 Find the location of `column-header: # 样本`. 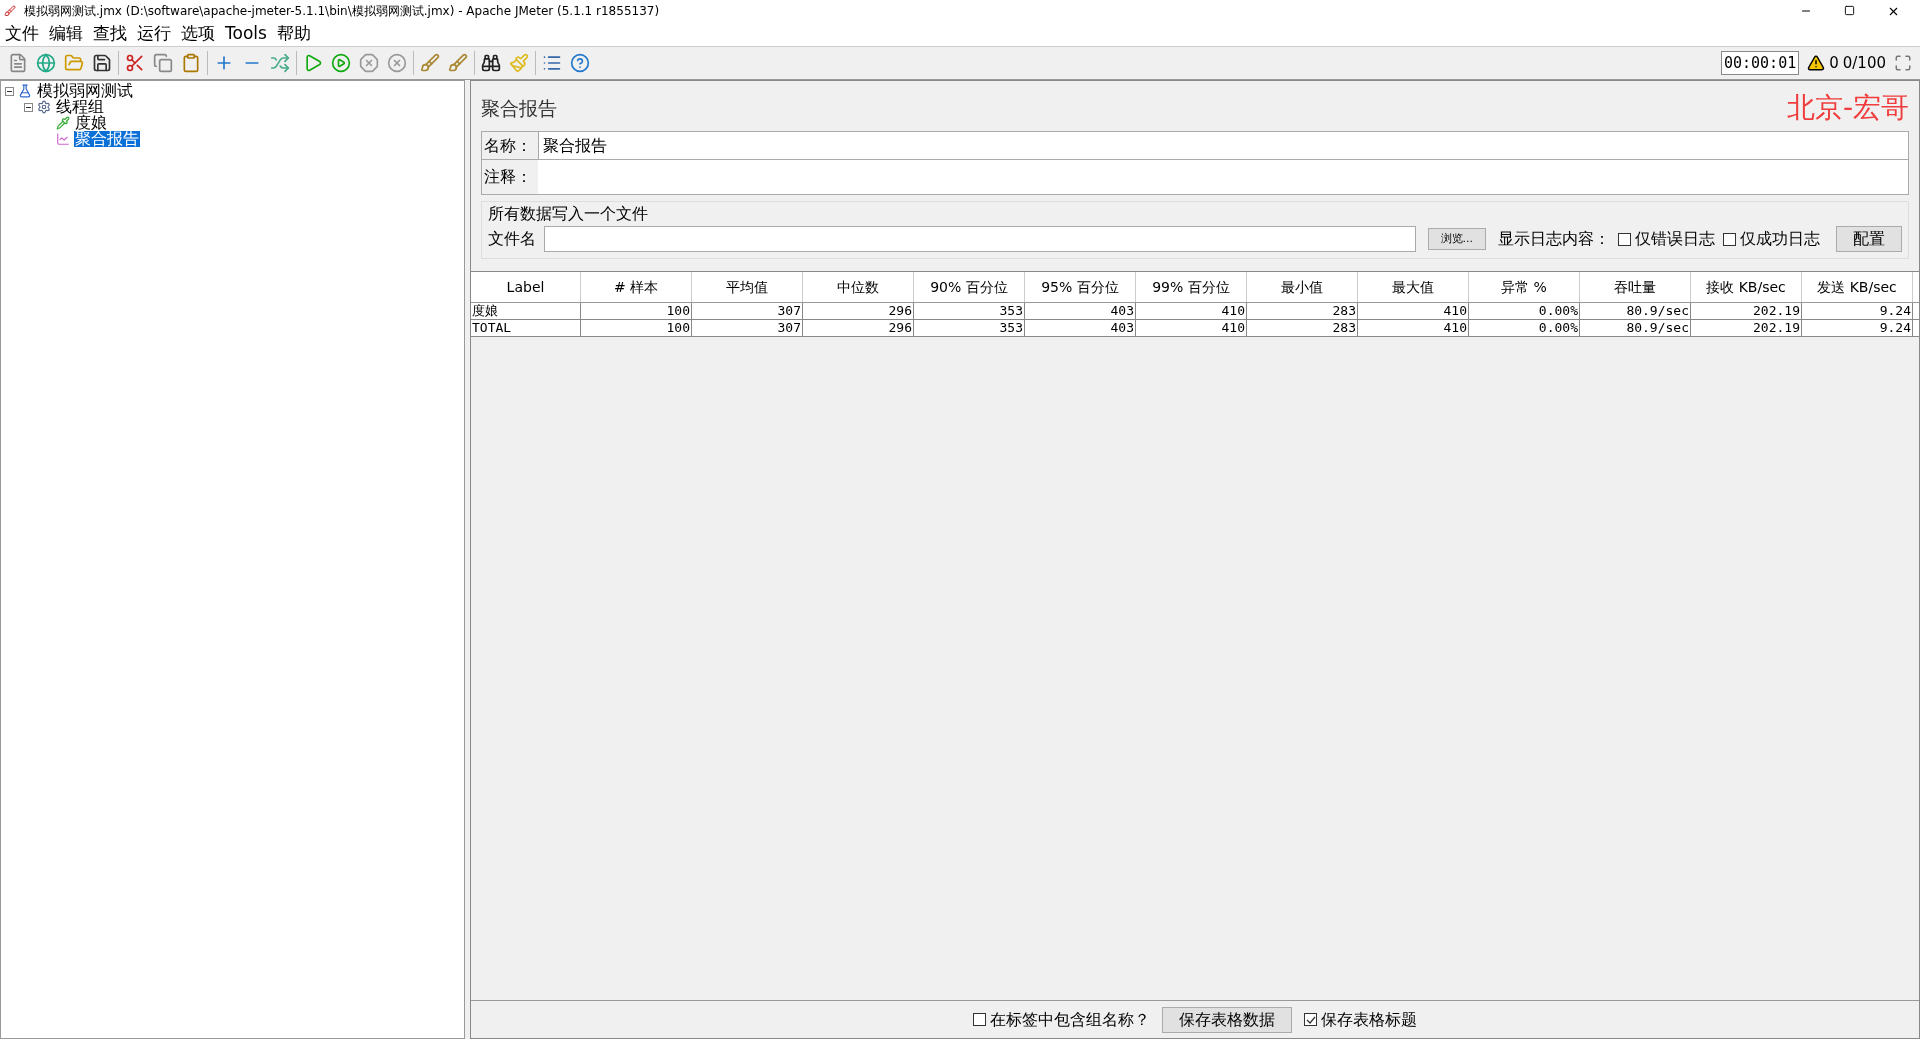

column-header: # 样本 is located at coordinates (636, 287).